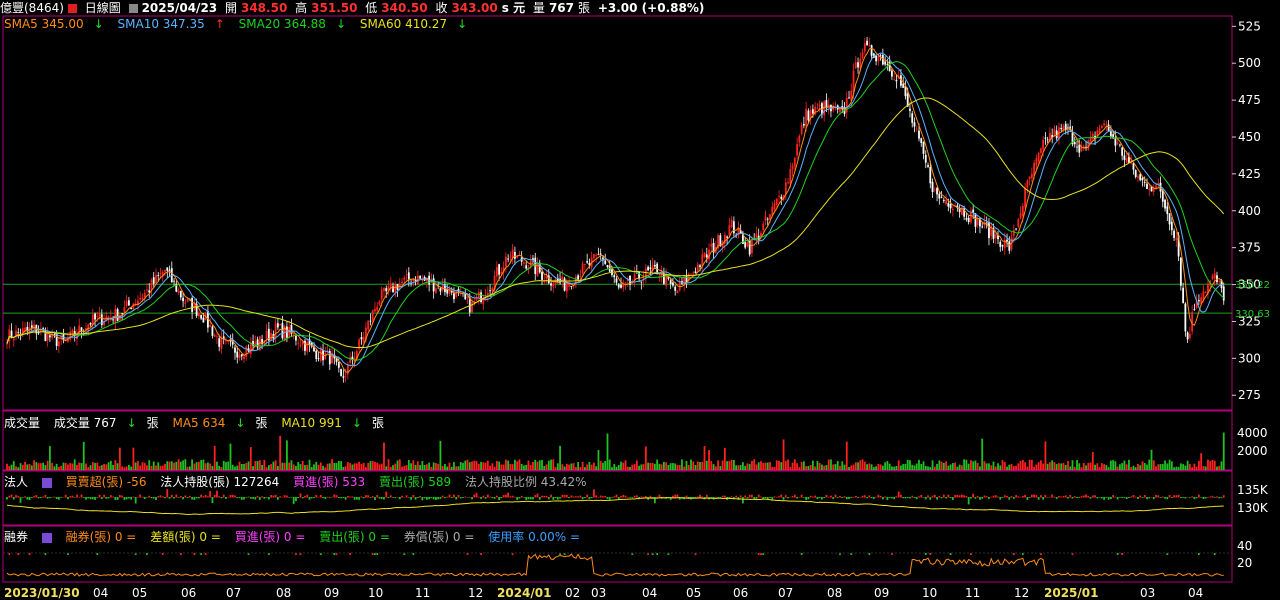 The height and width of the screenshot is (600, 1280). Describe the element at coordinates (615, 506) in the screenshot. I see `institutional-holding-line` at that location.